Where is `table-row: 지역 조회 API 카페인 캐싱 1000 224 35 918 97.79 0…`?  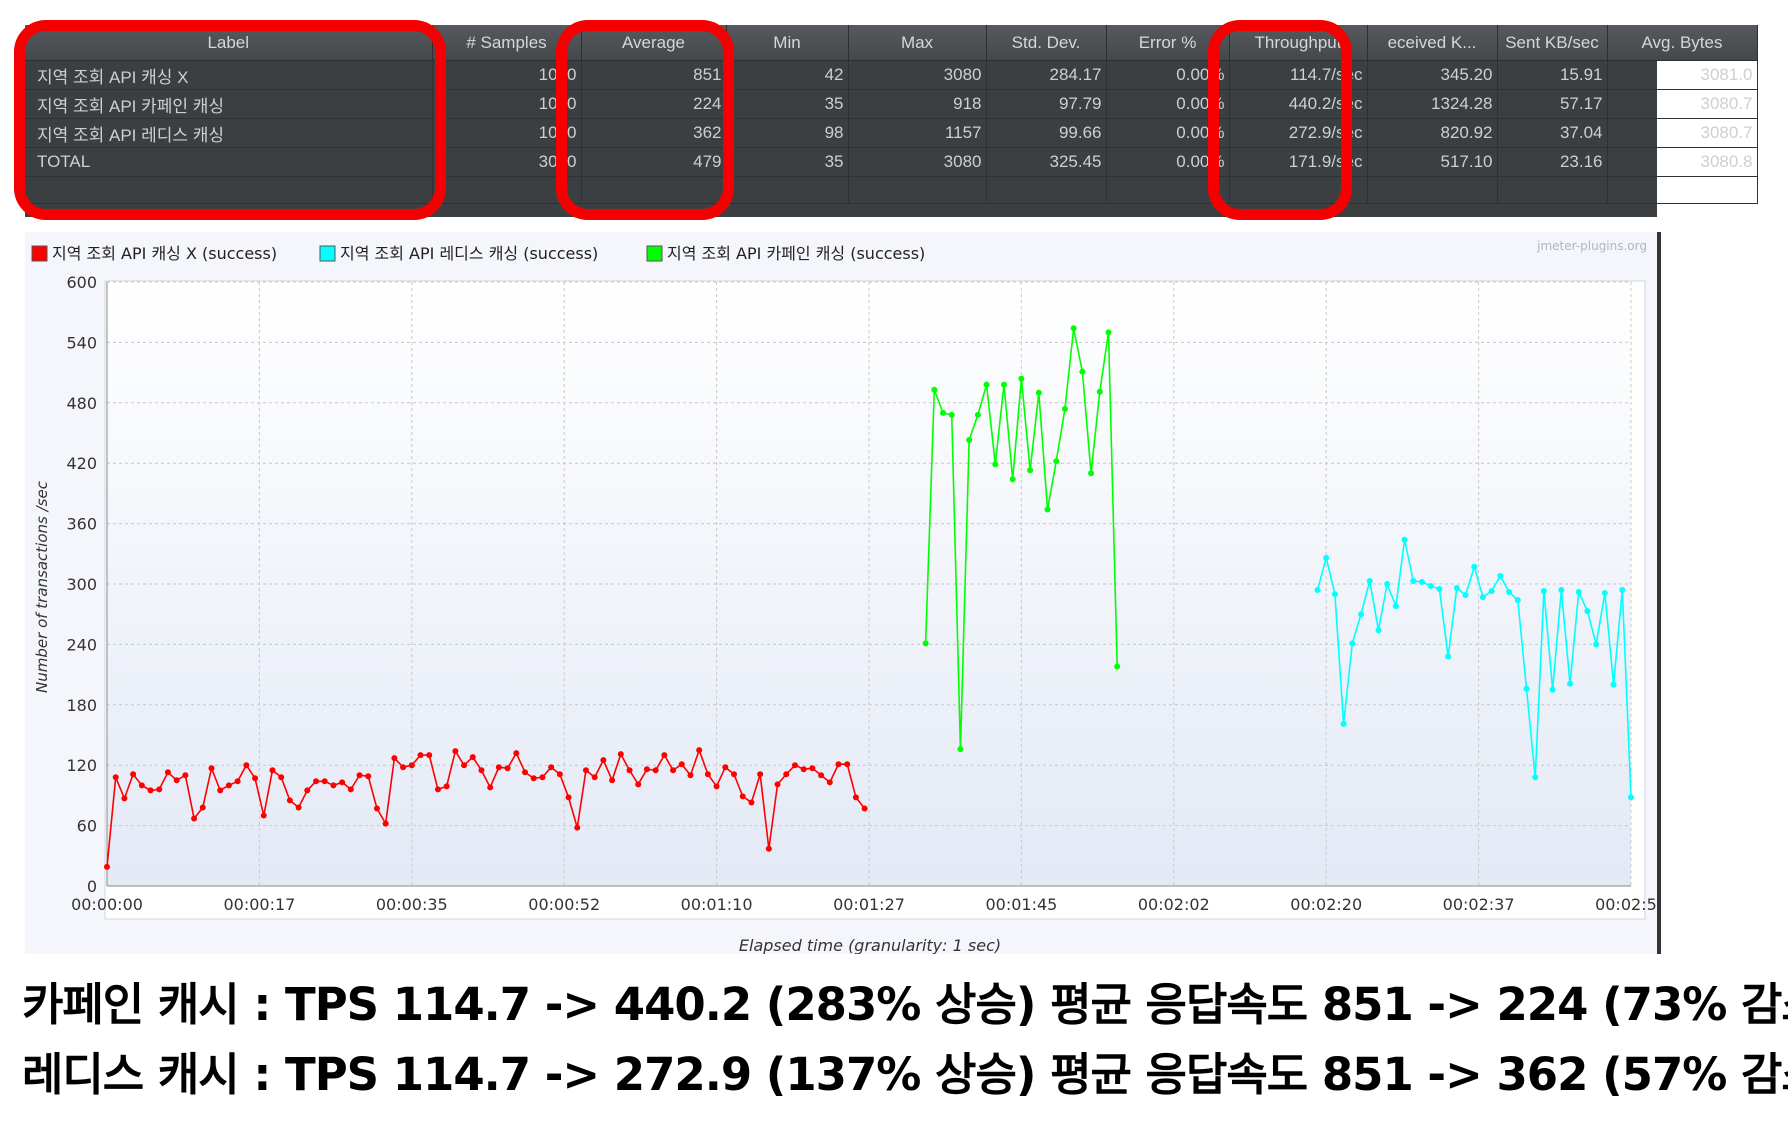
table-row: 지역 조회 API 카페인 캐싱 1000 224 35 918 97.79 0… is located at coordinates (891, 104).